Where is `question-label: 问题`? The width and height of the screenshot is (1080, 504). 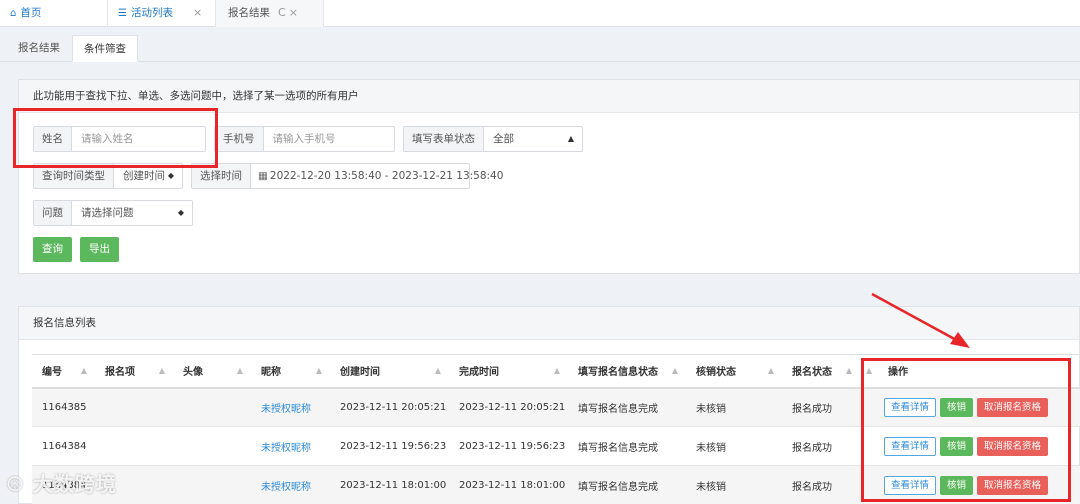
question-label: 问题 is located at coordinates (53, 213).